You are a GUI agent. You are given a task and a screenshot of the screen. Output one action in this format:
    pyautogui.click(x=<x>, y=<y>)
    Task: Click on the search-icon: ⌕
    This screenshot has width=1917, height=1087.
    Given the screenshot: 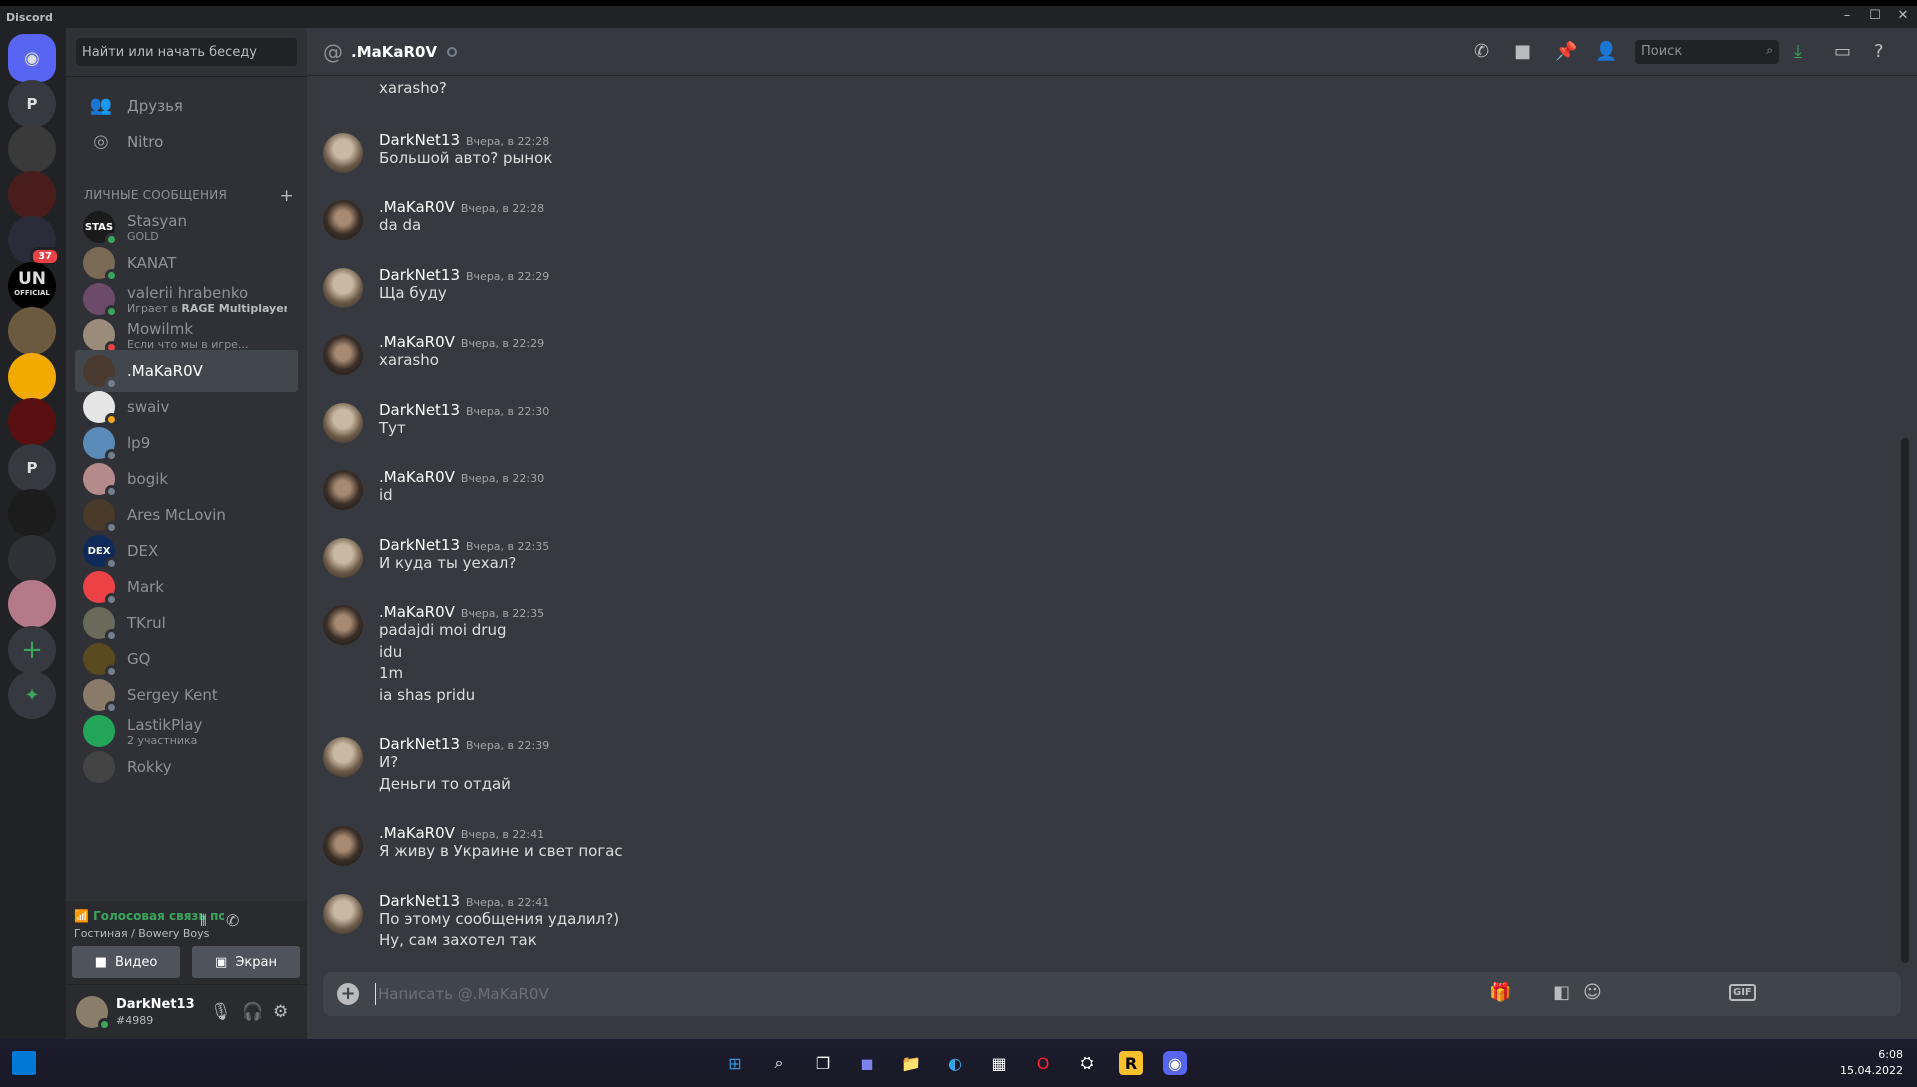 What is the action you would take?
    pyautogui.click(x=779, y=1063)
    